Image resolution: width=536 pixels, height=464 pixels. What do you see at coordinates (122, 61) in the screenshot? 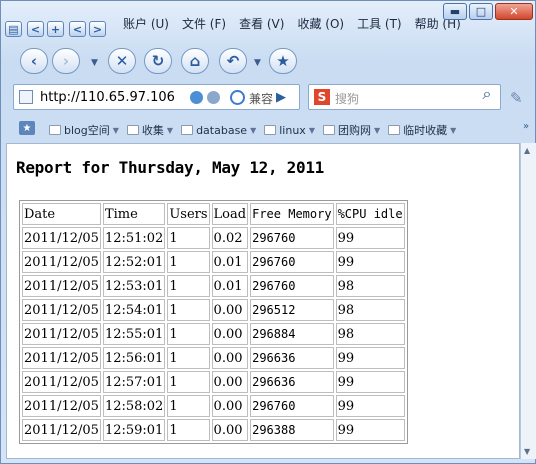
I see `stop-icon: ✕` at bounding box center [122, 61].